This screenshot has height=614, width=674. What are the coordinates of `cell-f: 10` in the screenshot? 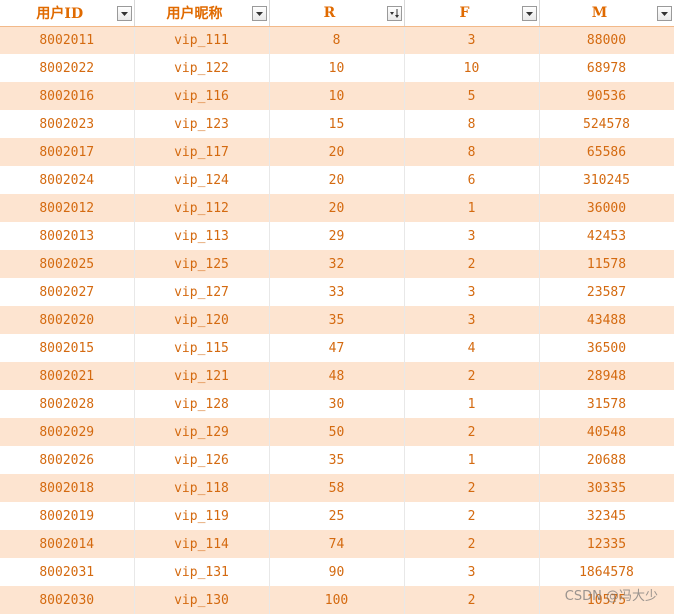 It's located at (472, 68).